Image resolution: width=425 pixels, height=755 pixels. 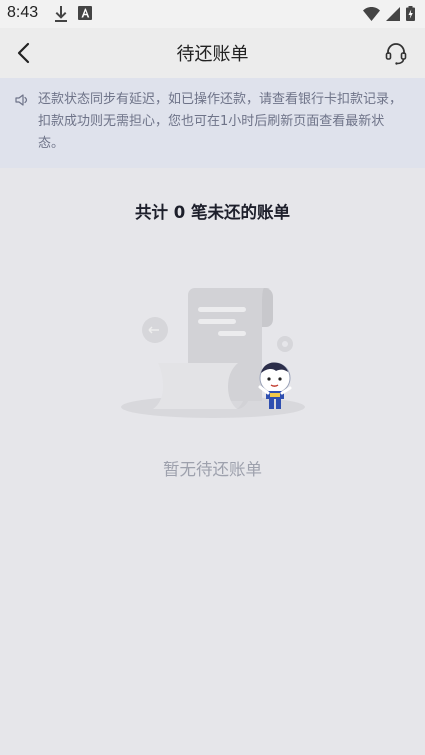 I want to click on status-system-icons, so click(x=389, y=13).